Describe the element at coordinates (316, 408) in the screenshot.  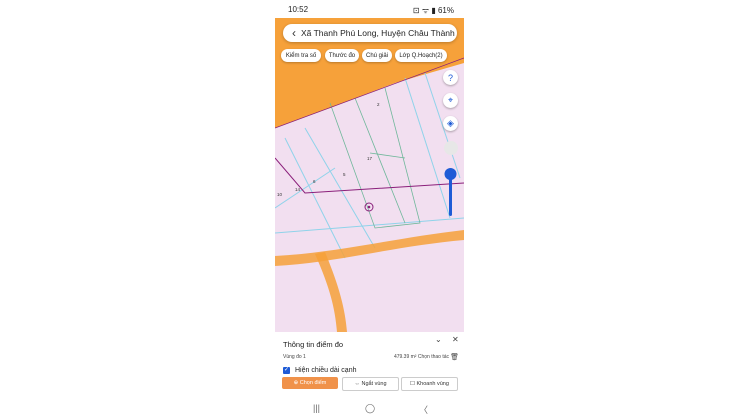
I see `recent-apps-icon: |||` at that location.